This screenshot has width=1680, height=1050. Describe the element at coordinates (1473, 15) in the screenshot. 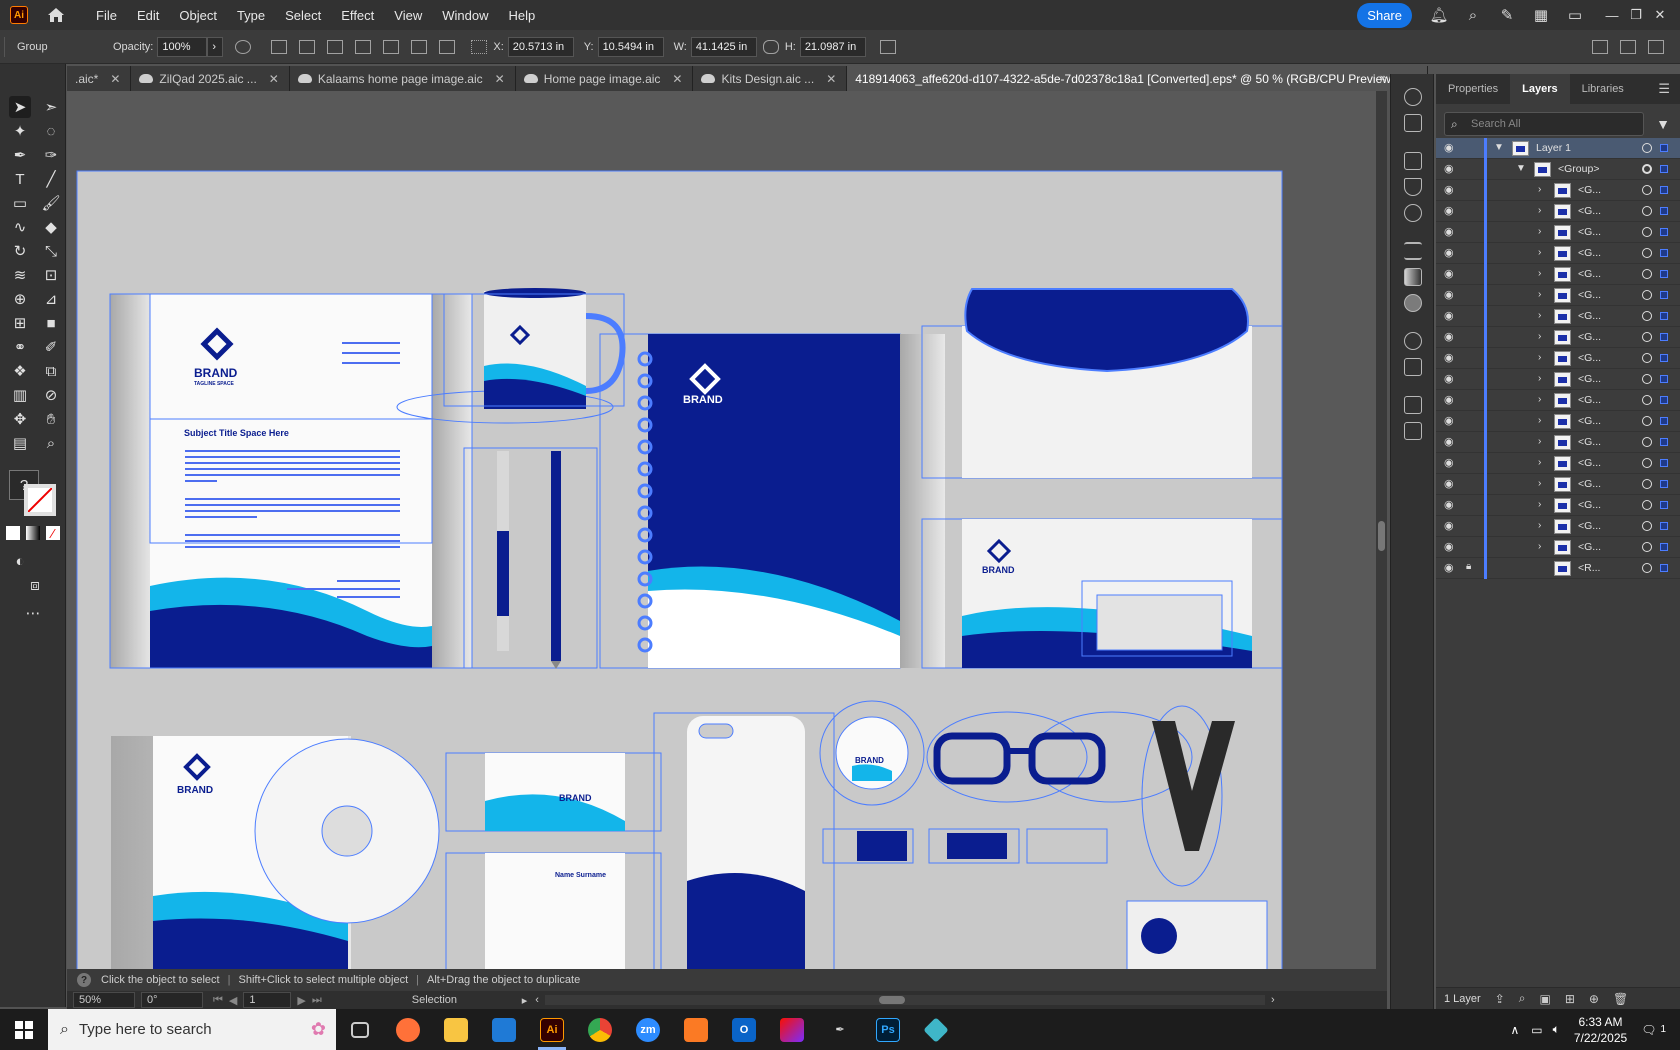

I see `search-icon: ⌕` at that location.